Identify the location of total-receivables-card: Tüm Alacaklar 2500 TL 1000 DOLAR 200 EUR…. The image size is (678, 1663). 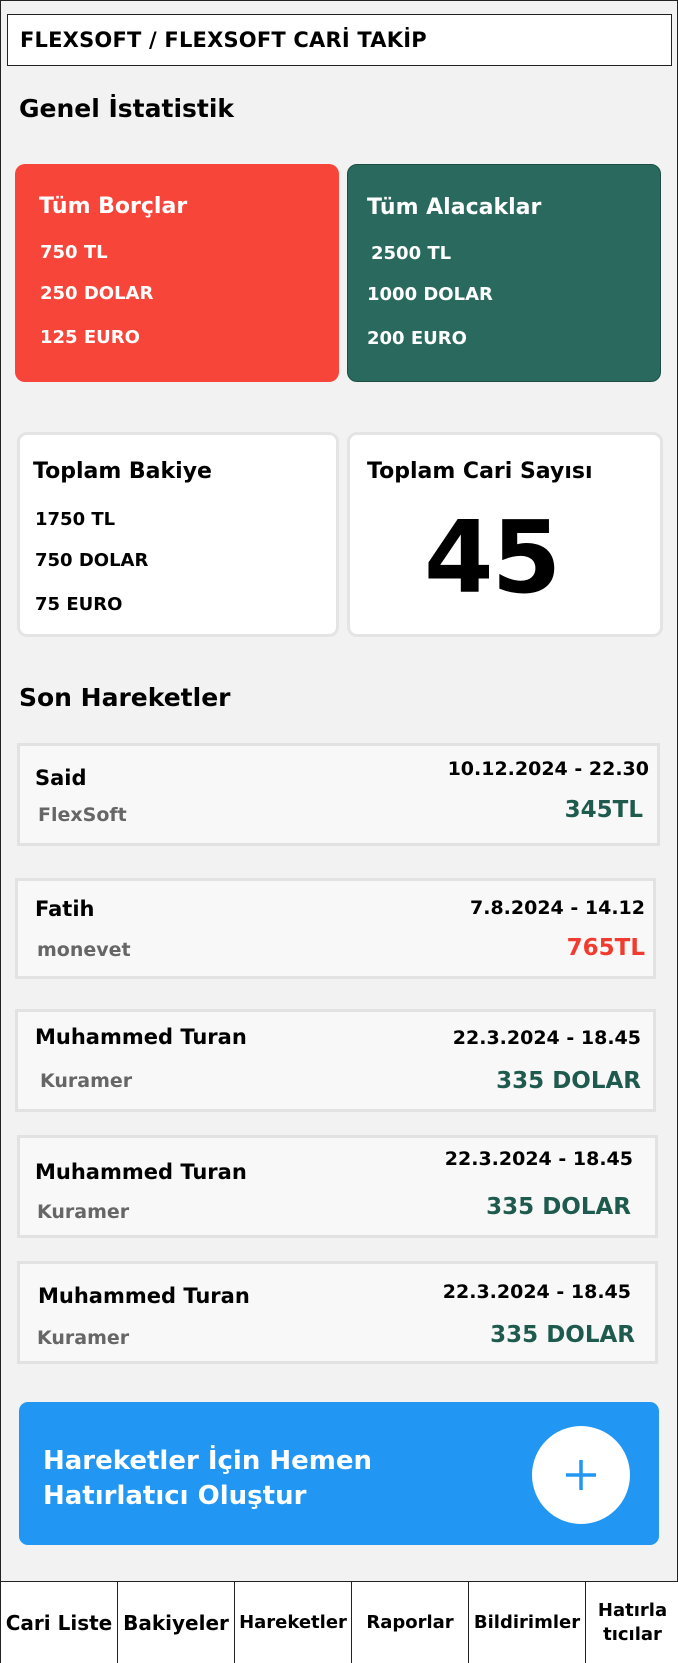
(504, 273).